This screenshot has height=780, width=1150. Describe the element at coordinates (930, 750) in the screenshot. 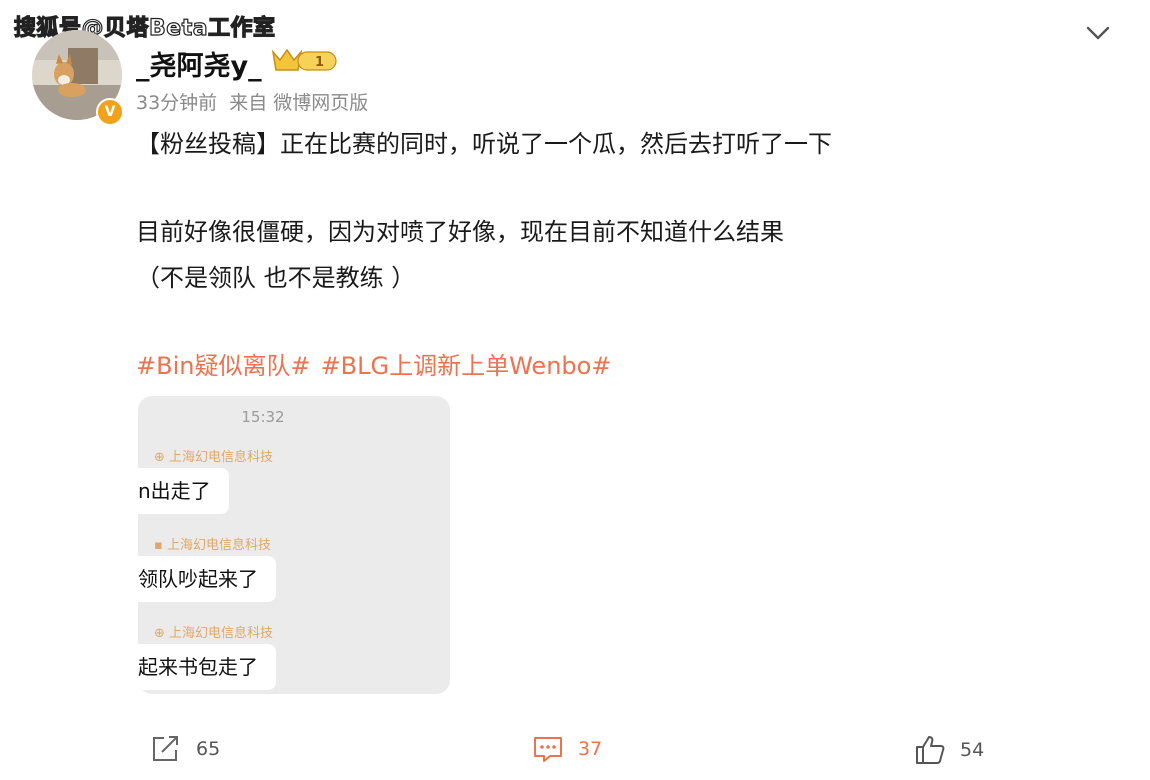

I see `thumbs-up-icon` at that location.